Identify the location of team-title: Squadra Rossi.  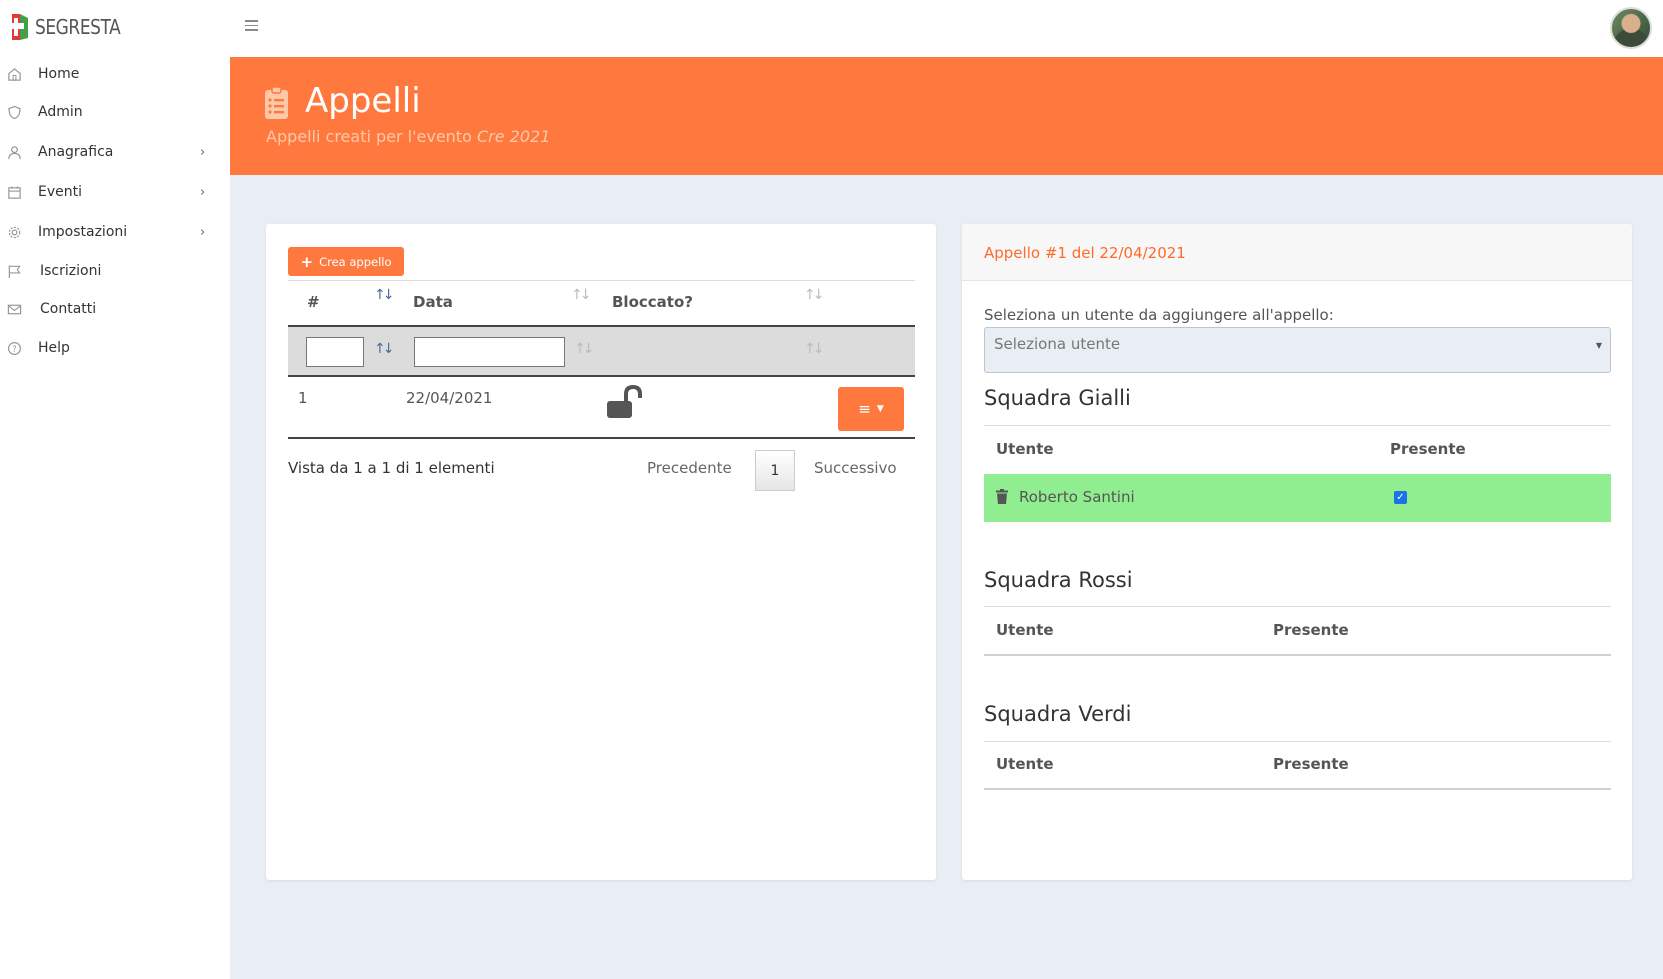
(1058, 580).